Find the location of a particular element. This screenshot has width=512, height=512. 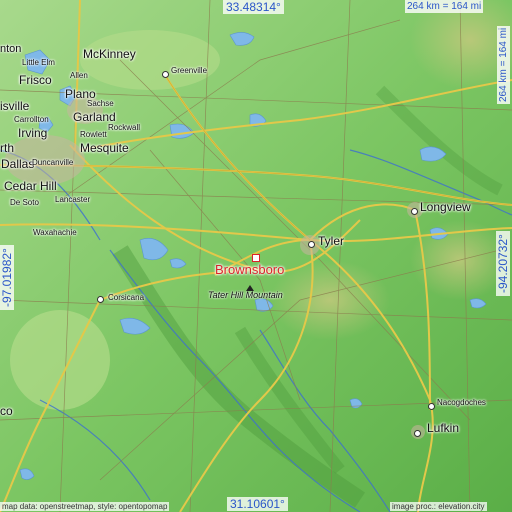

place-marker is located at coordinates (256, 258).